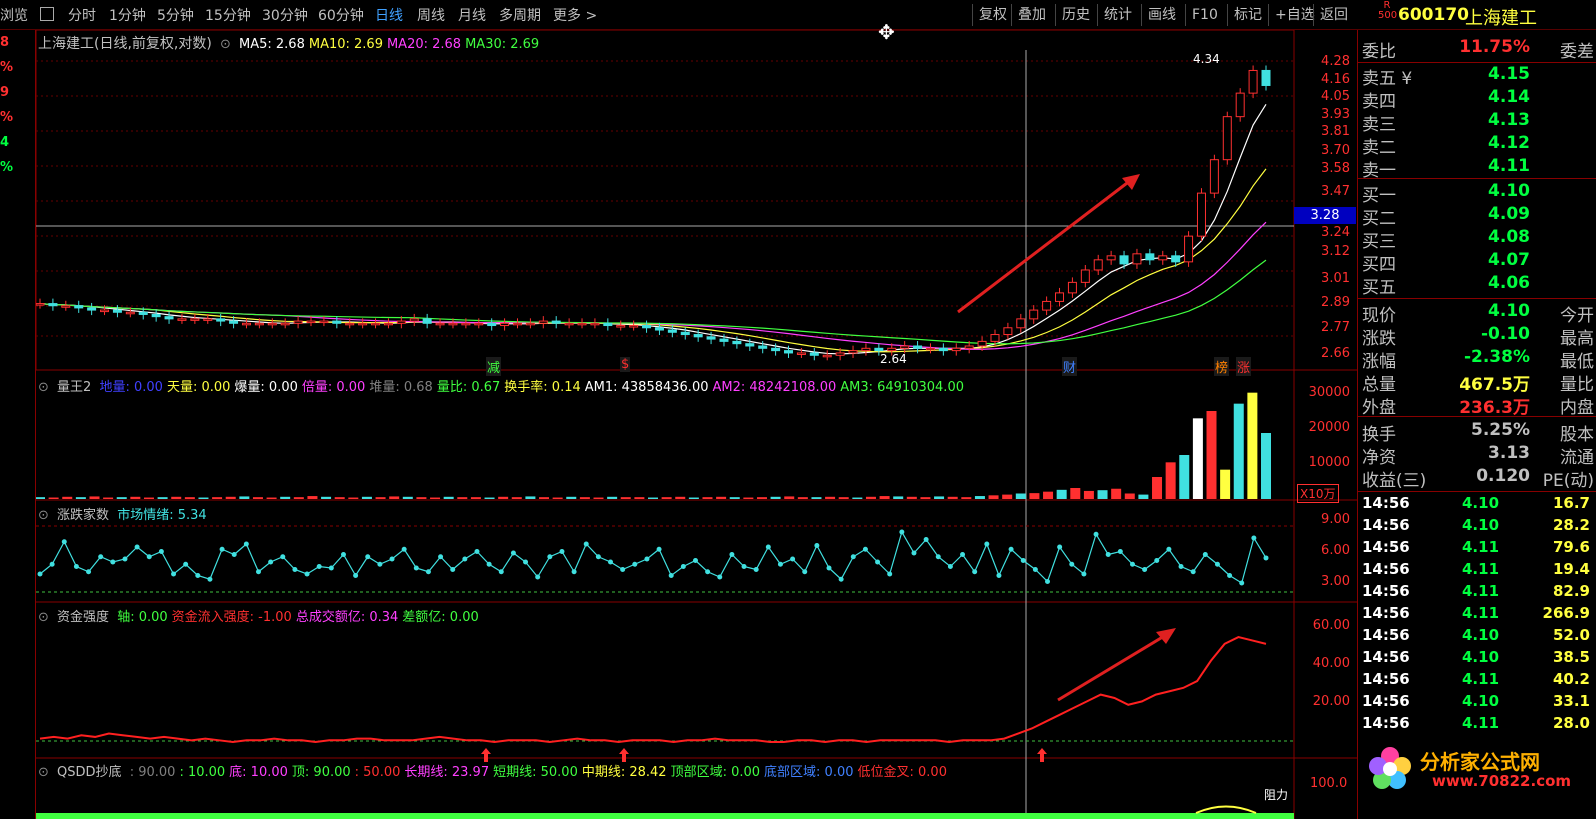  I want to click on period-tab: 日线, so click(389, 15).